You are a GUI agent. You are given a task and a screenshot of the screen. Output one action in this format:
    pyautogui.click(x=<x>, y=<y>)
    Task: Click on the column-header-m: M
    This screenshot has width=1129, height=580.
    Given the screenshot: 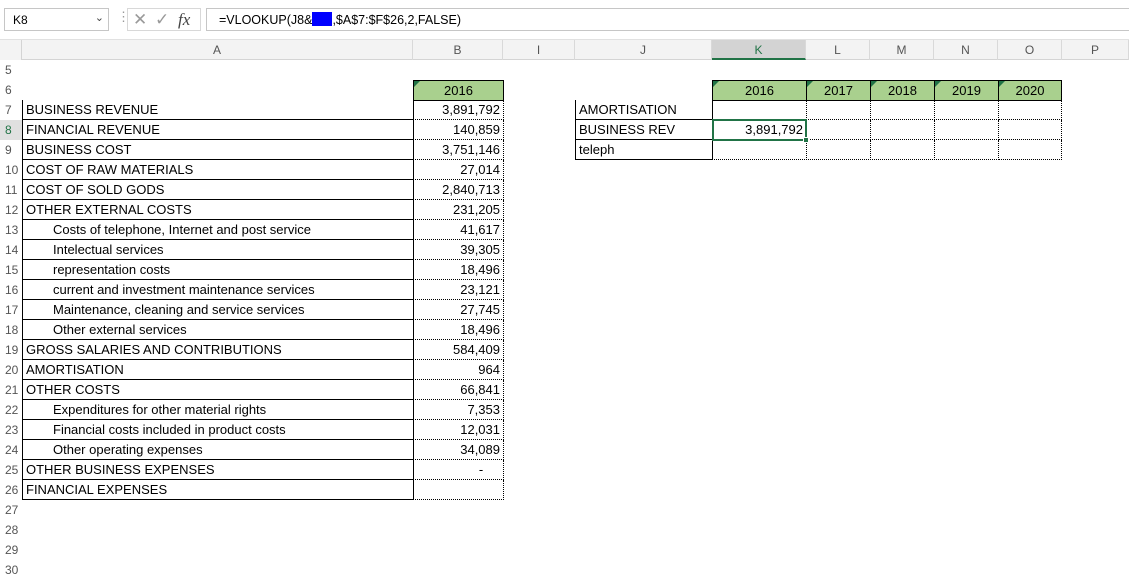 What is the action you would take?
    pyautogui.click(x=902, y=50)
    